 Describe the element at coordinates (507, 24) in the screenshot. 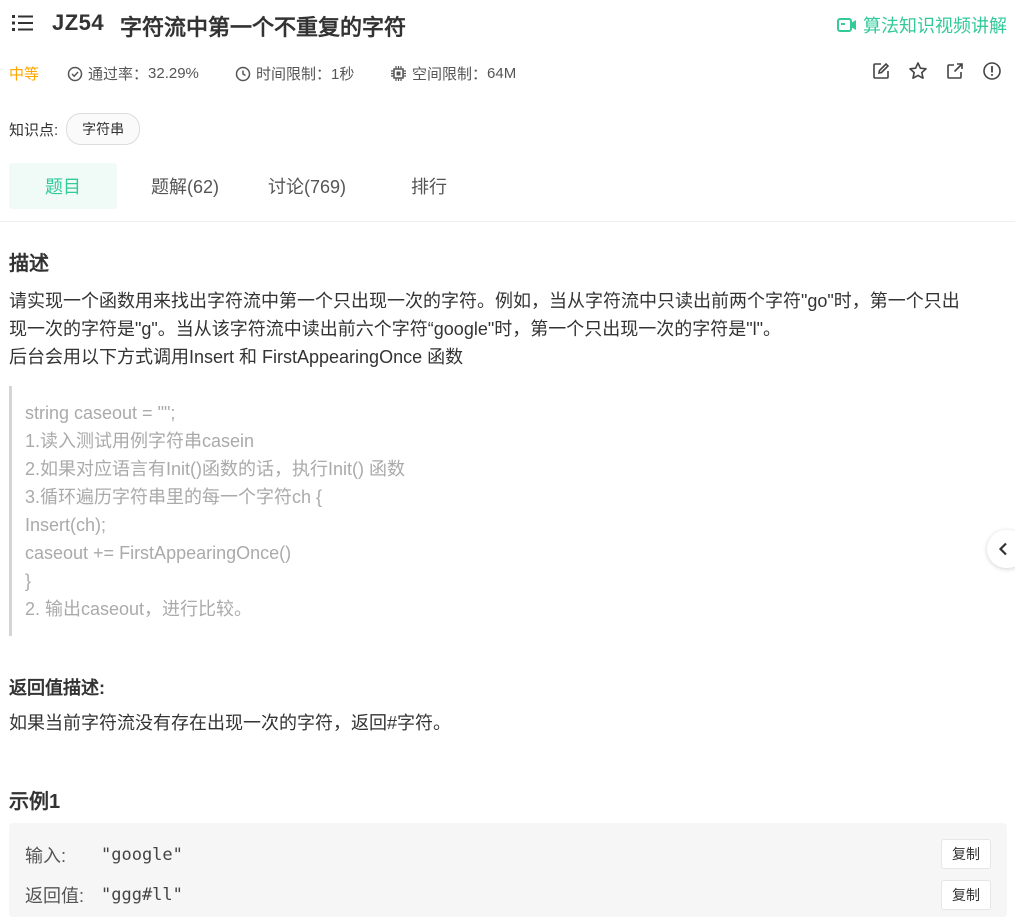

I see `problem-header: JZ54 字符流中第一个不重复的字符 算法知识视频讲解` at that location.